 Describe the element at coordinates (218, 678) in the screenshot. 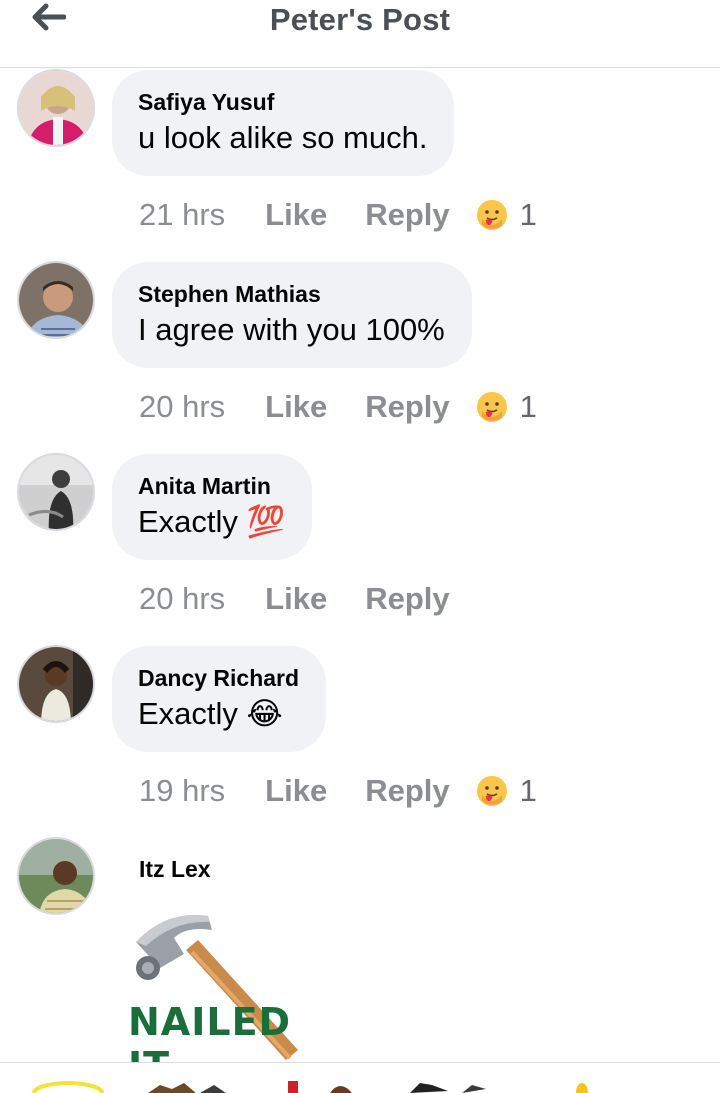

I see `comment-author: Dancy Richard` at that location.